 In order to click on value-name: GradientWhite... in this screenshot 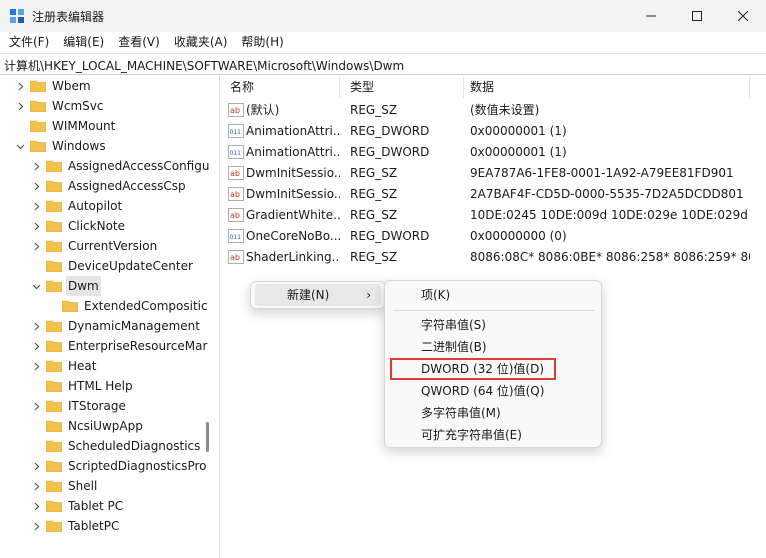, I will do `click(293, 215)`.